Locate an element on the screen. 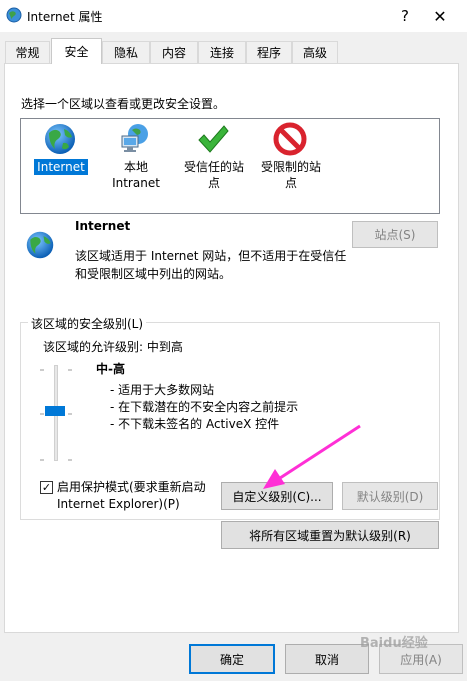 This screenshot has height=681, width=467. tab-connections: 连接 is located at coordinates (222, 52).